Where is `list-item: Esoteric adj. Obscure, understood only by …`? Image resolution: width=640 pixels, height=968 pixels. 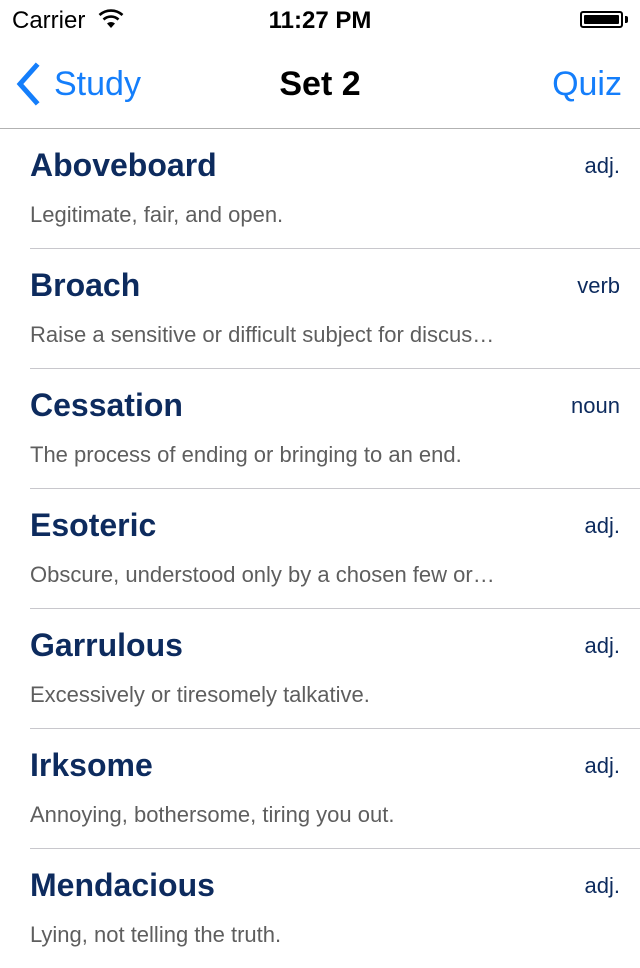
list-item: Esoteric adj. Obscure, understood only by … is located at coordinates (335, 549).